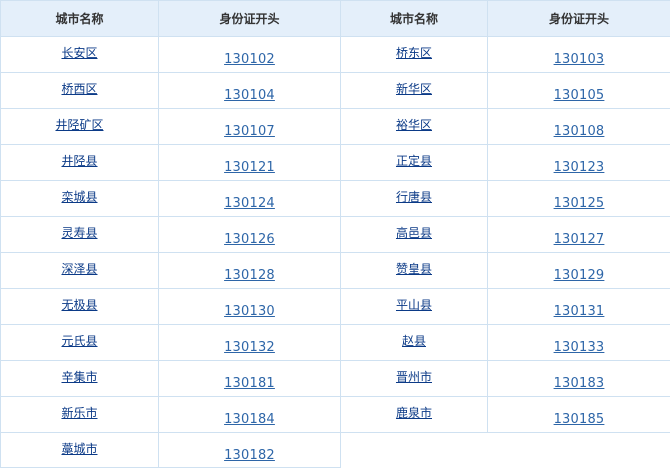 This screenshot has height=468, width=670. Describe the element at coordinates (79, 161) in the screenshot. I see `city-link: 井陉县` at that location.